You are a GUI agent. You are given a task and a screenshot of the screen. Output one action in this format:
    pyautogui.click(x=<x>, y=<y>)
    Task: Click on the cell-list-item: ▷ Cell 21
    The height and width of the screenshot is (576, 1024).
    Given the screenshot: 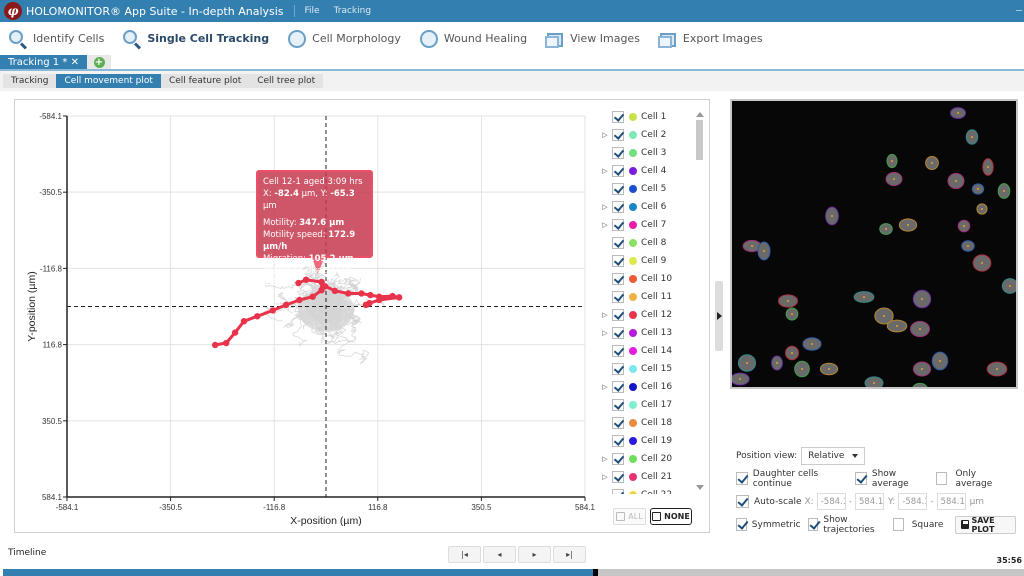 What is the action you would take?
    pyautogui.click(x=646, y=477)
    